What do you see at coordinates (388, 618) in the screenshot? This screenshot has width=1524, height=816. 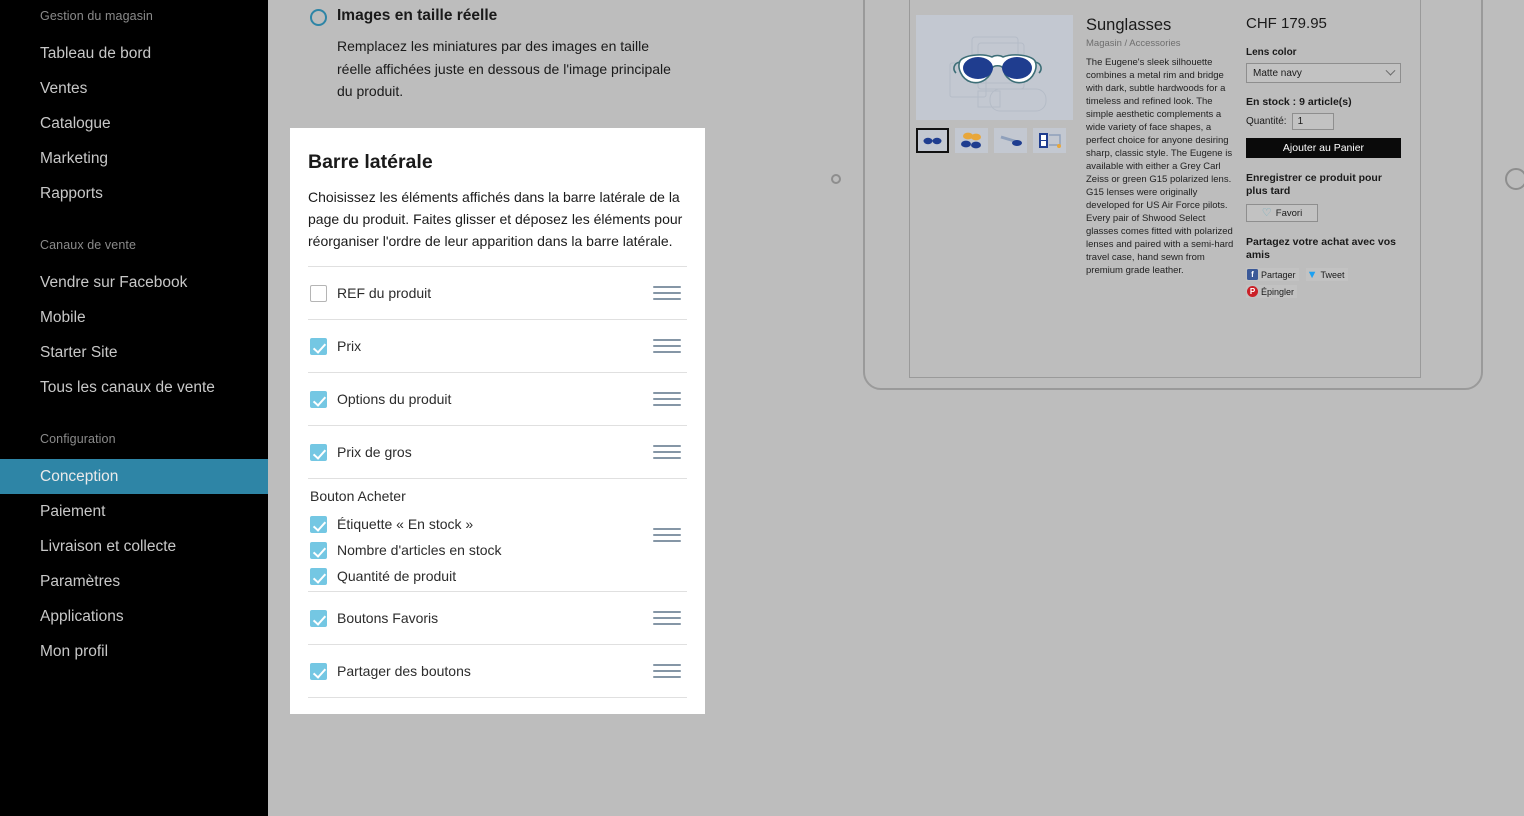 I see `checkbox-label: Boutons Favoris` at bounding box center [388, 618].